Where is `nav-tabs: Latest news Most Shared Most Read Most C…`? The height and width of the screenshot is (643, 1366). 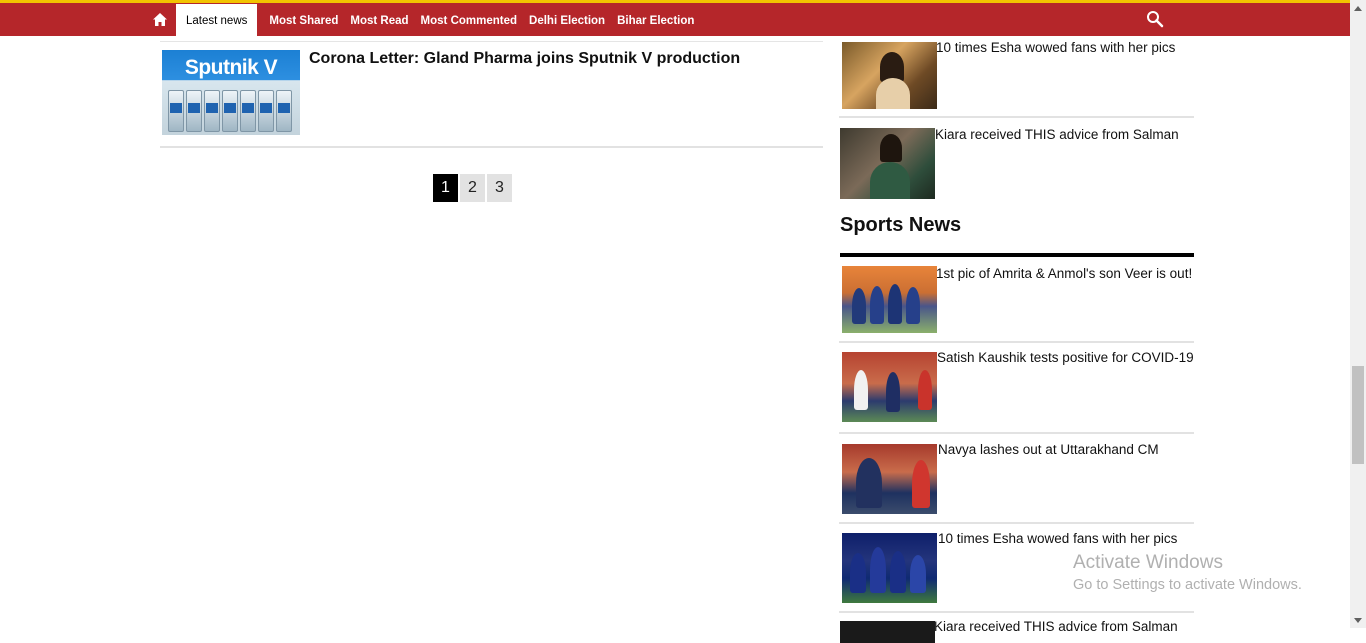 nav-tabs: Latest news Most Shared Most Read Most C… is located at coordinates (438, 20).